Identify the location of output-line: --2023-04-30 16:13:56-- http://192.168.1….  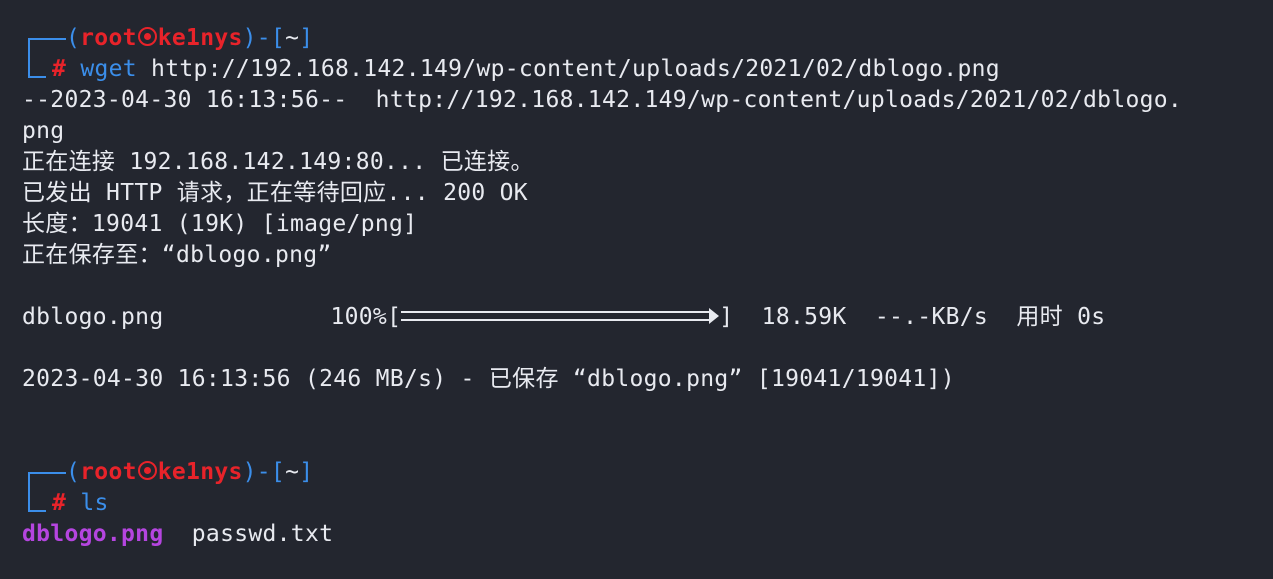
(602, 100).